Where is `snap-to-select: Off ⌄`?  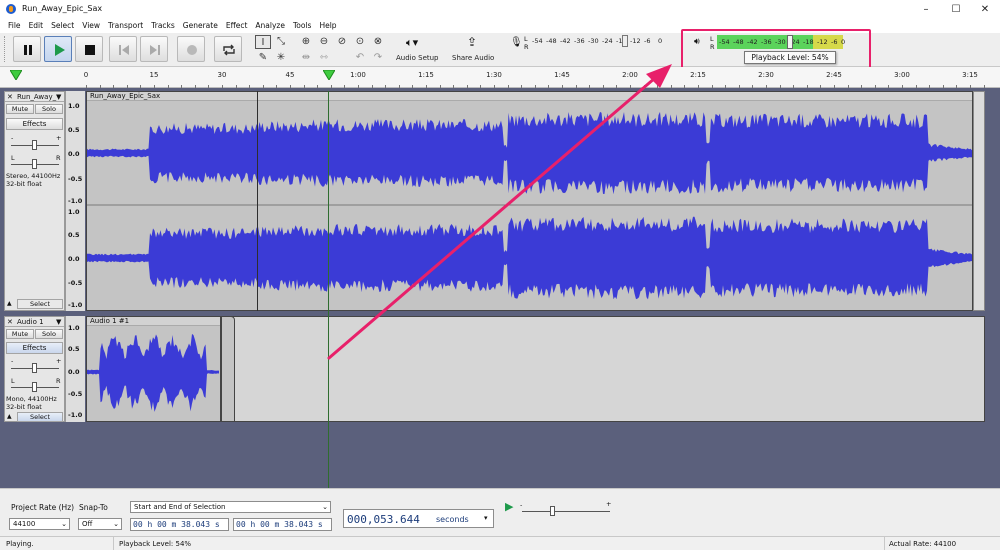
snap-to-select: Off ⌄ is located at coordinates (100, 524).